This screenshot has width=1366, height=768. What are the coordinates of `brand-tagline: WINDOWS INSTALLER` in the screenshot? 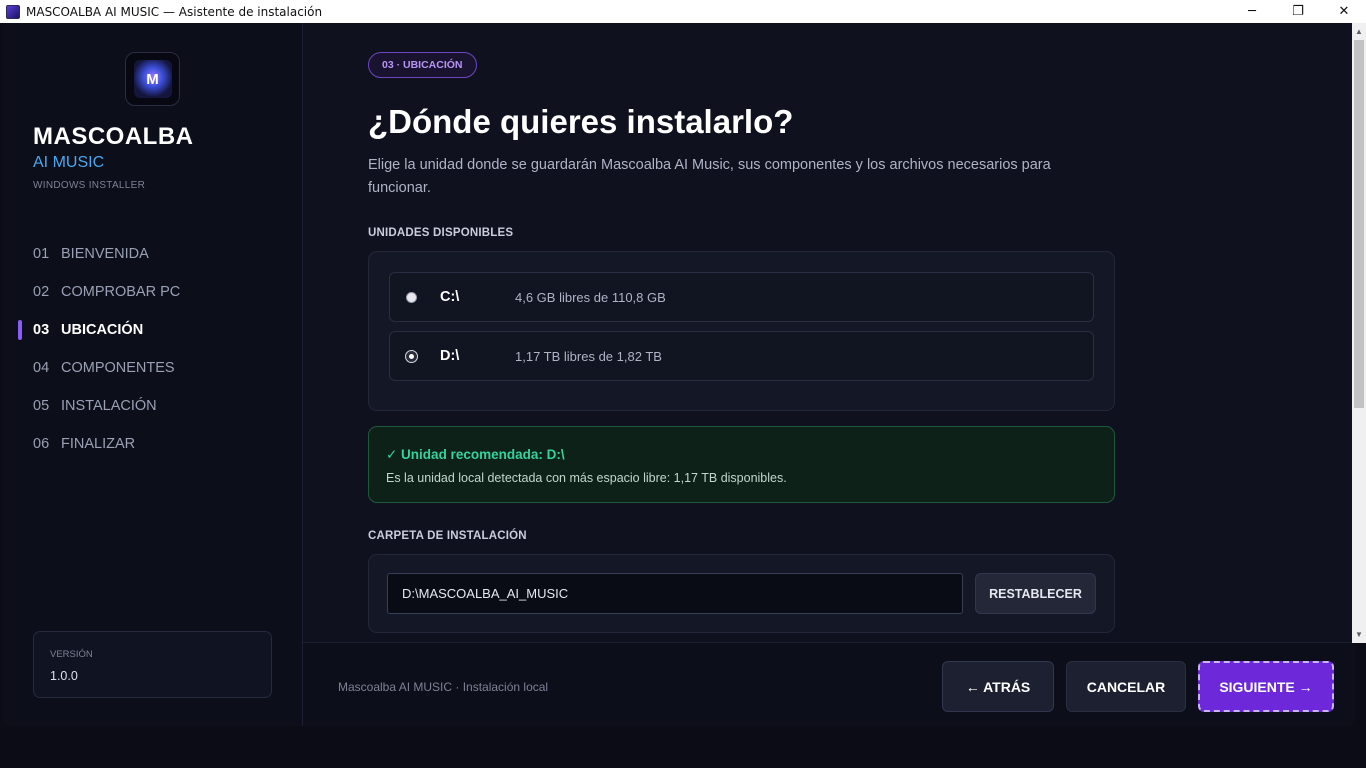 It's located at (89, 185).